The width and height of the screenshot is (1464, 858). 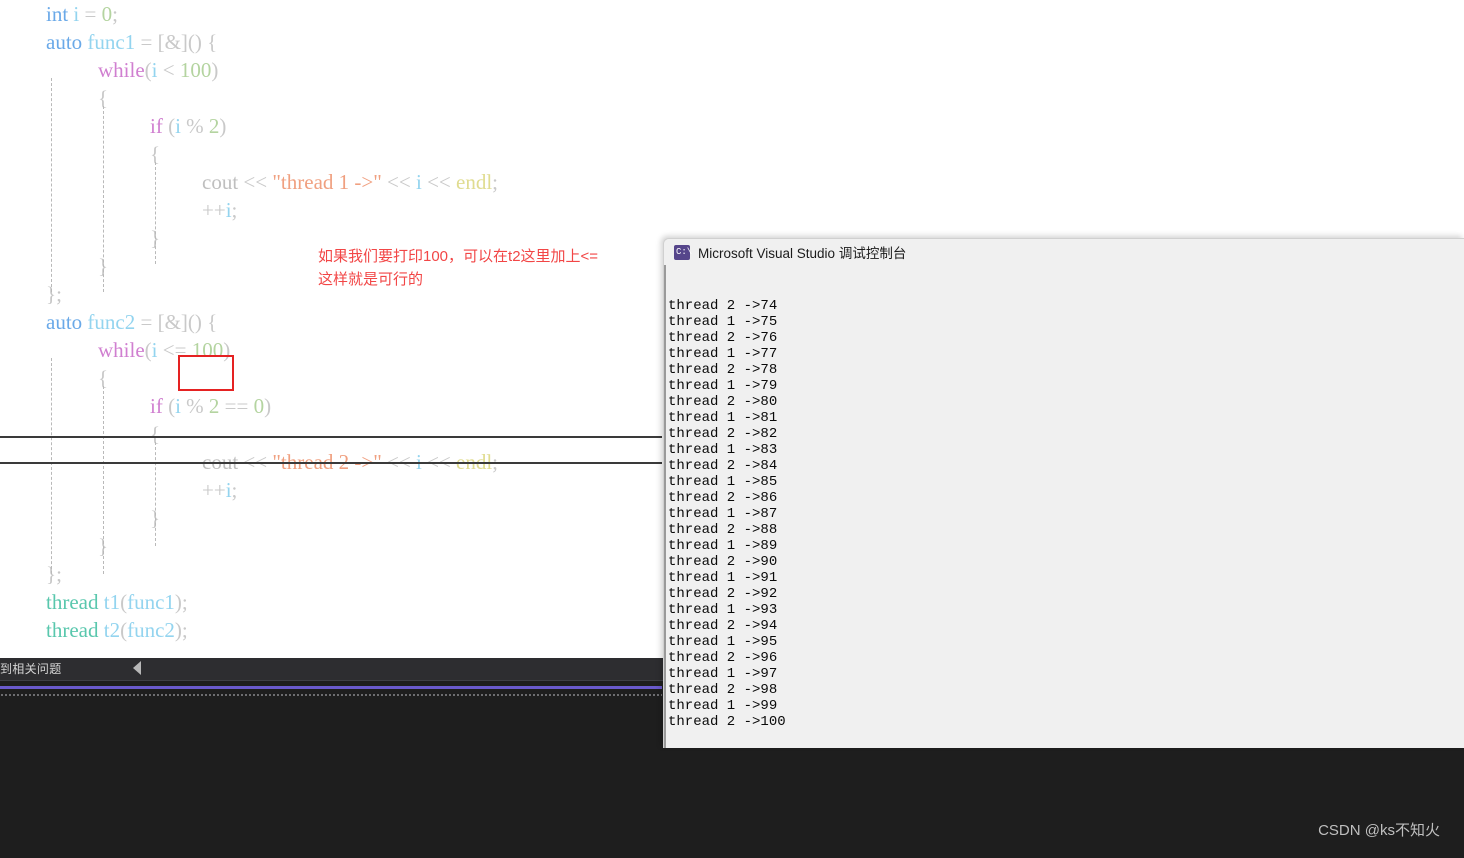 What do you see at coordinates (723, 642) in the screenshot?
I see `console-line: thread 1 ->95` at bounding box center [723, 642].